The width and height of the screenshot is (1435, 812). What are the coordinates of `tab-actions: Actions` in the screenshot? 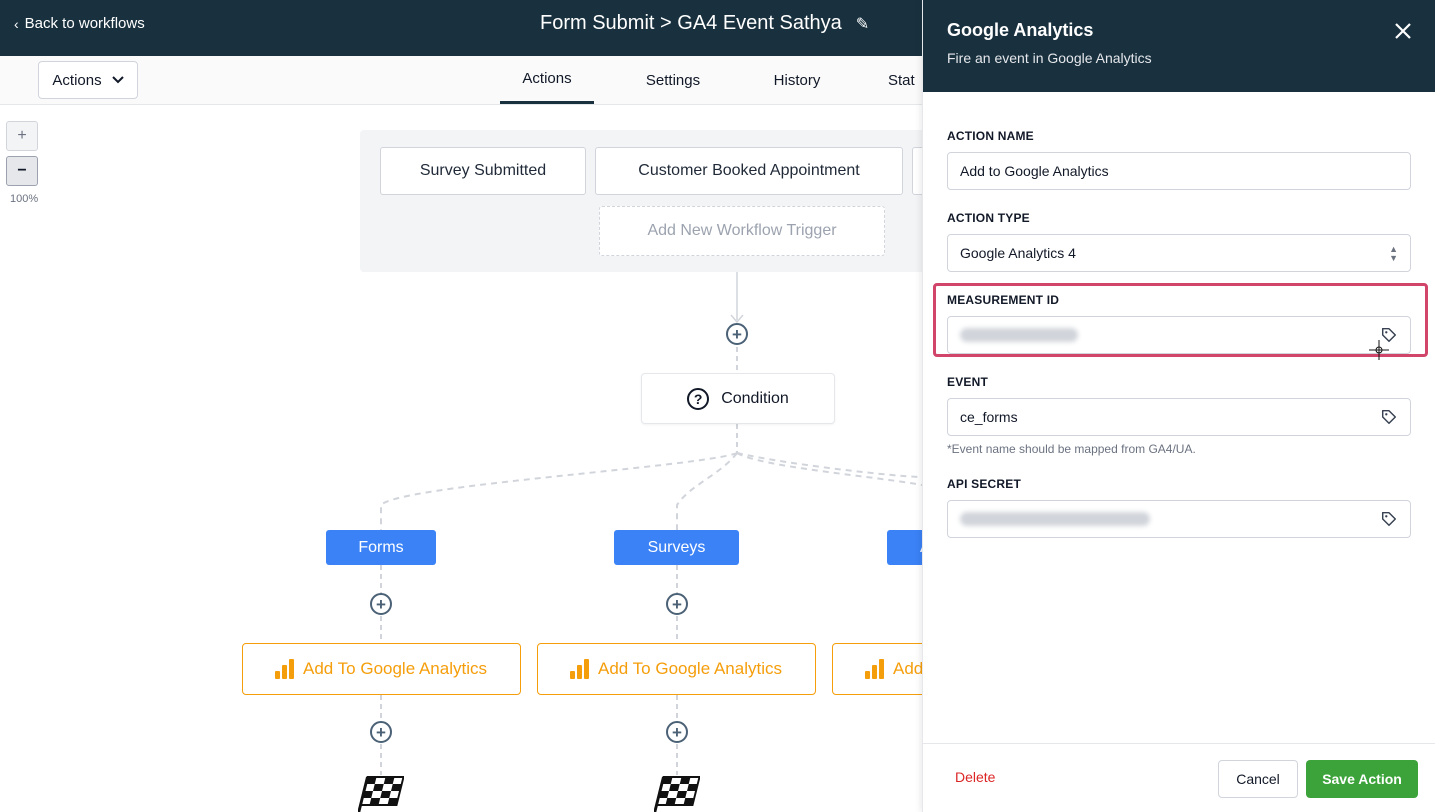 It's located at (547, 80).